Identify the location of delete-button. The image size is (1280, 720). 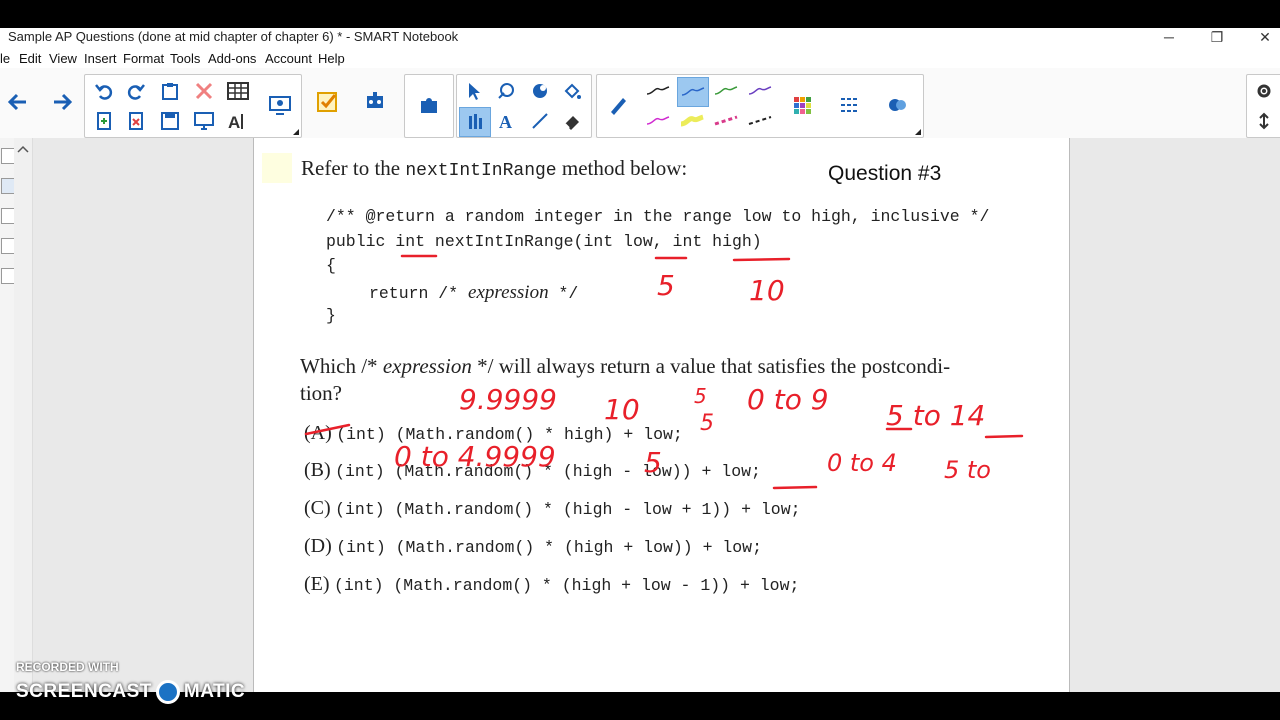
(204, 91).